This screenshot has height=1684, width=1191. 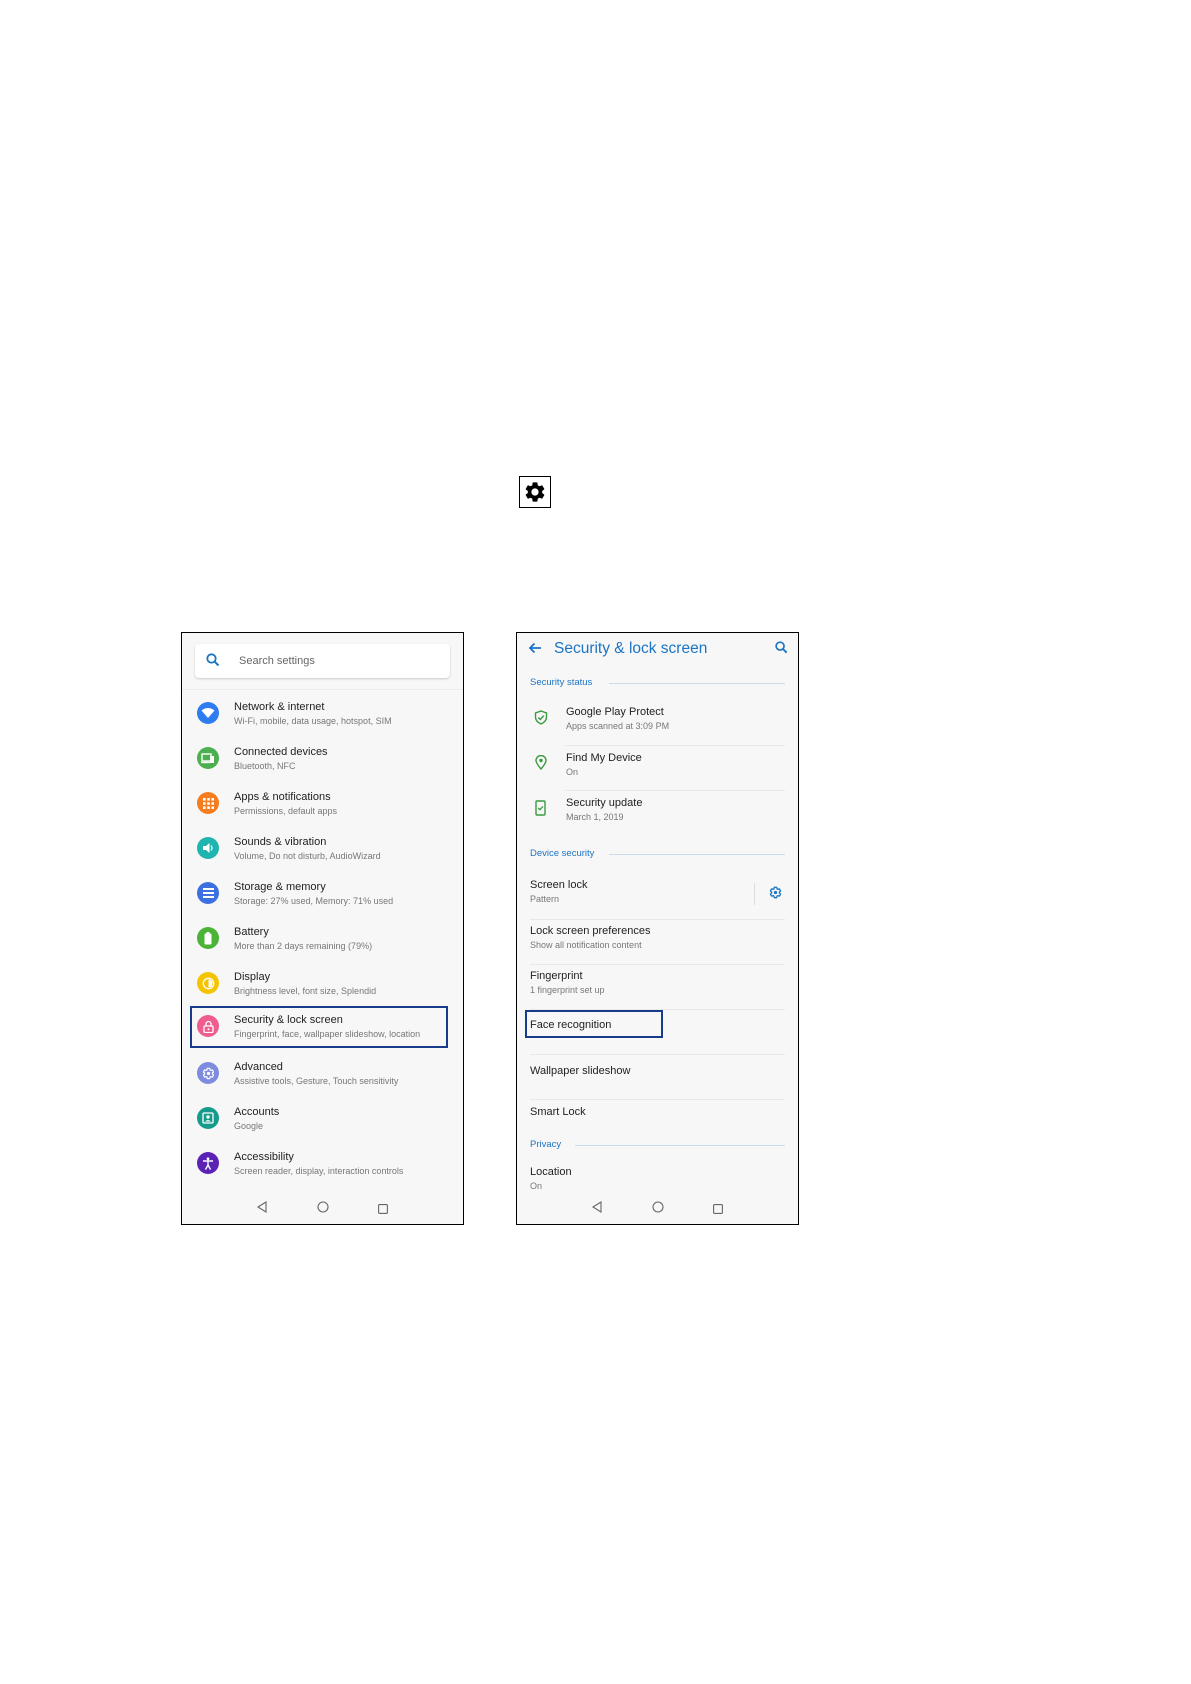 I want to click on device-item-smart-lock: Smart Lock, so click(x=657, y=1117).